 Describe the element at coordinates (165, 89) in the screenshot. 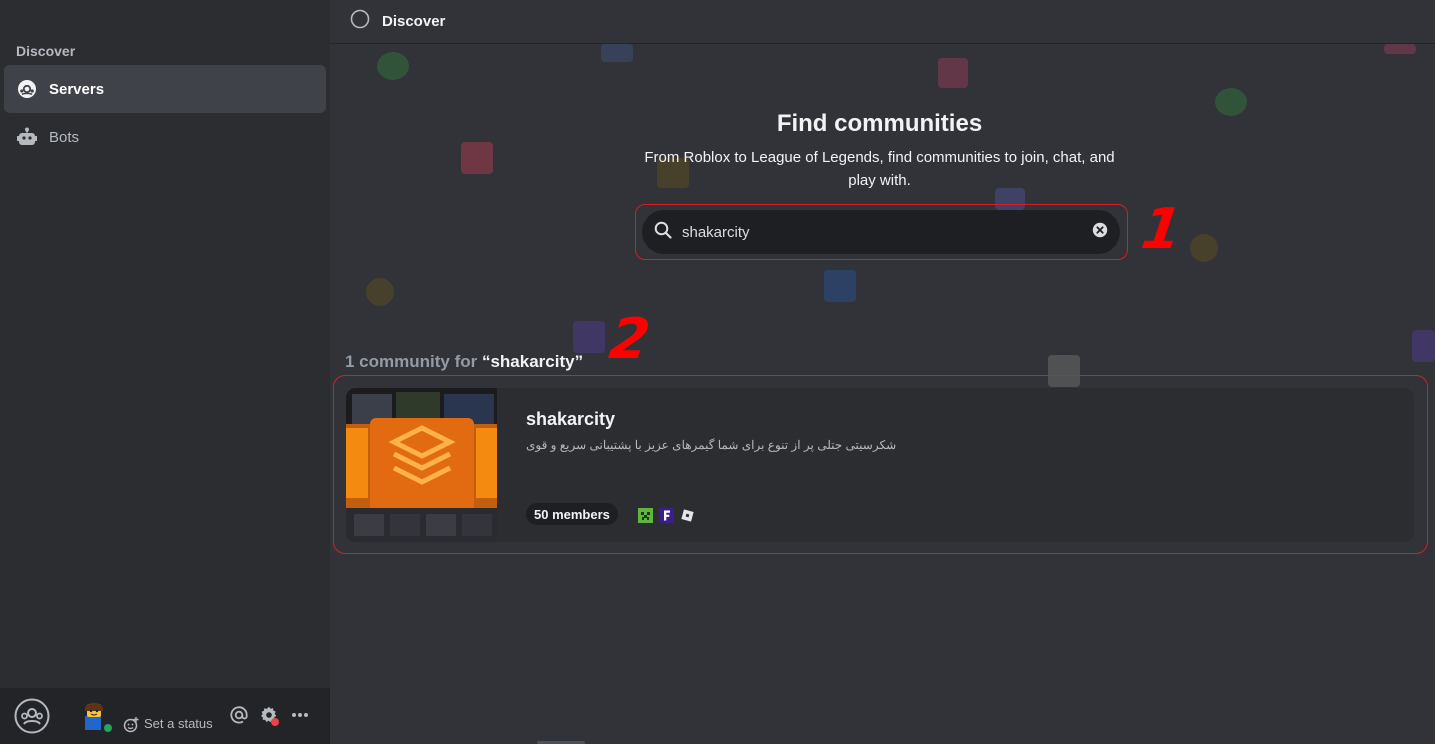

I see `sidebar-item-servers: Servers` at that location.